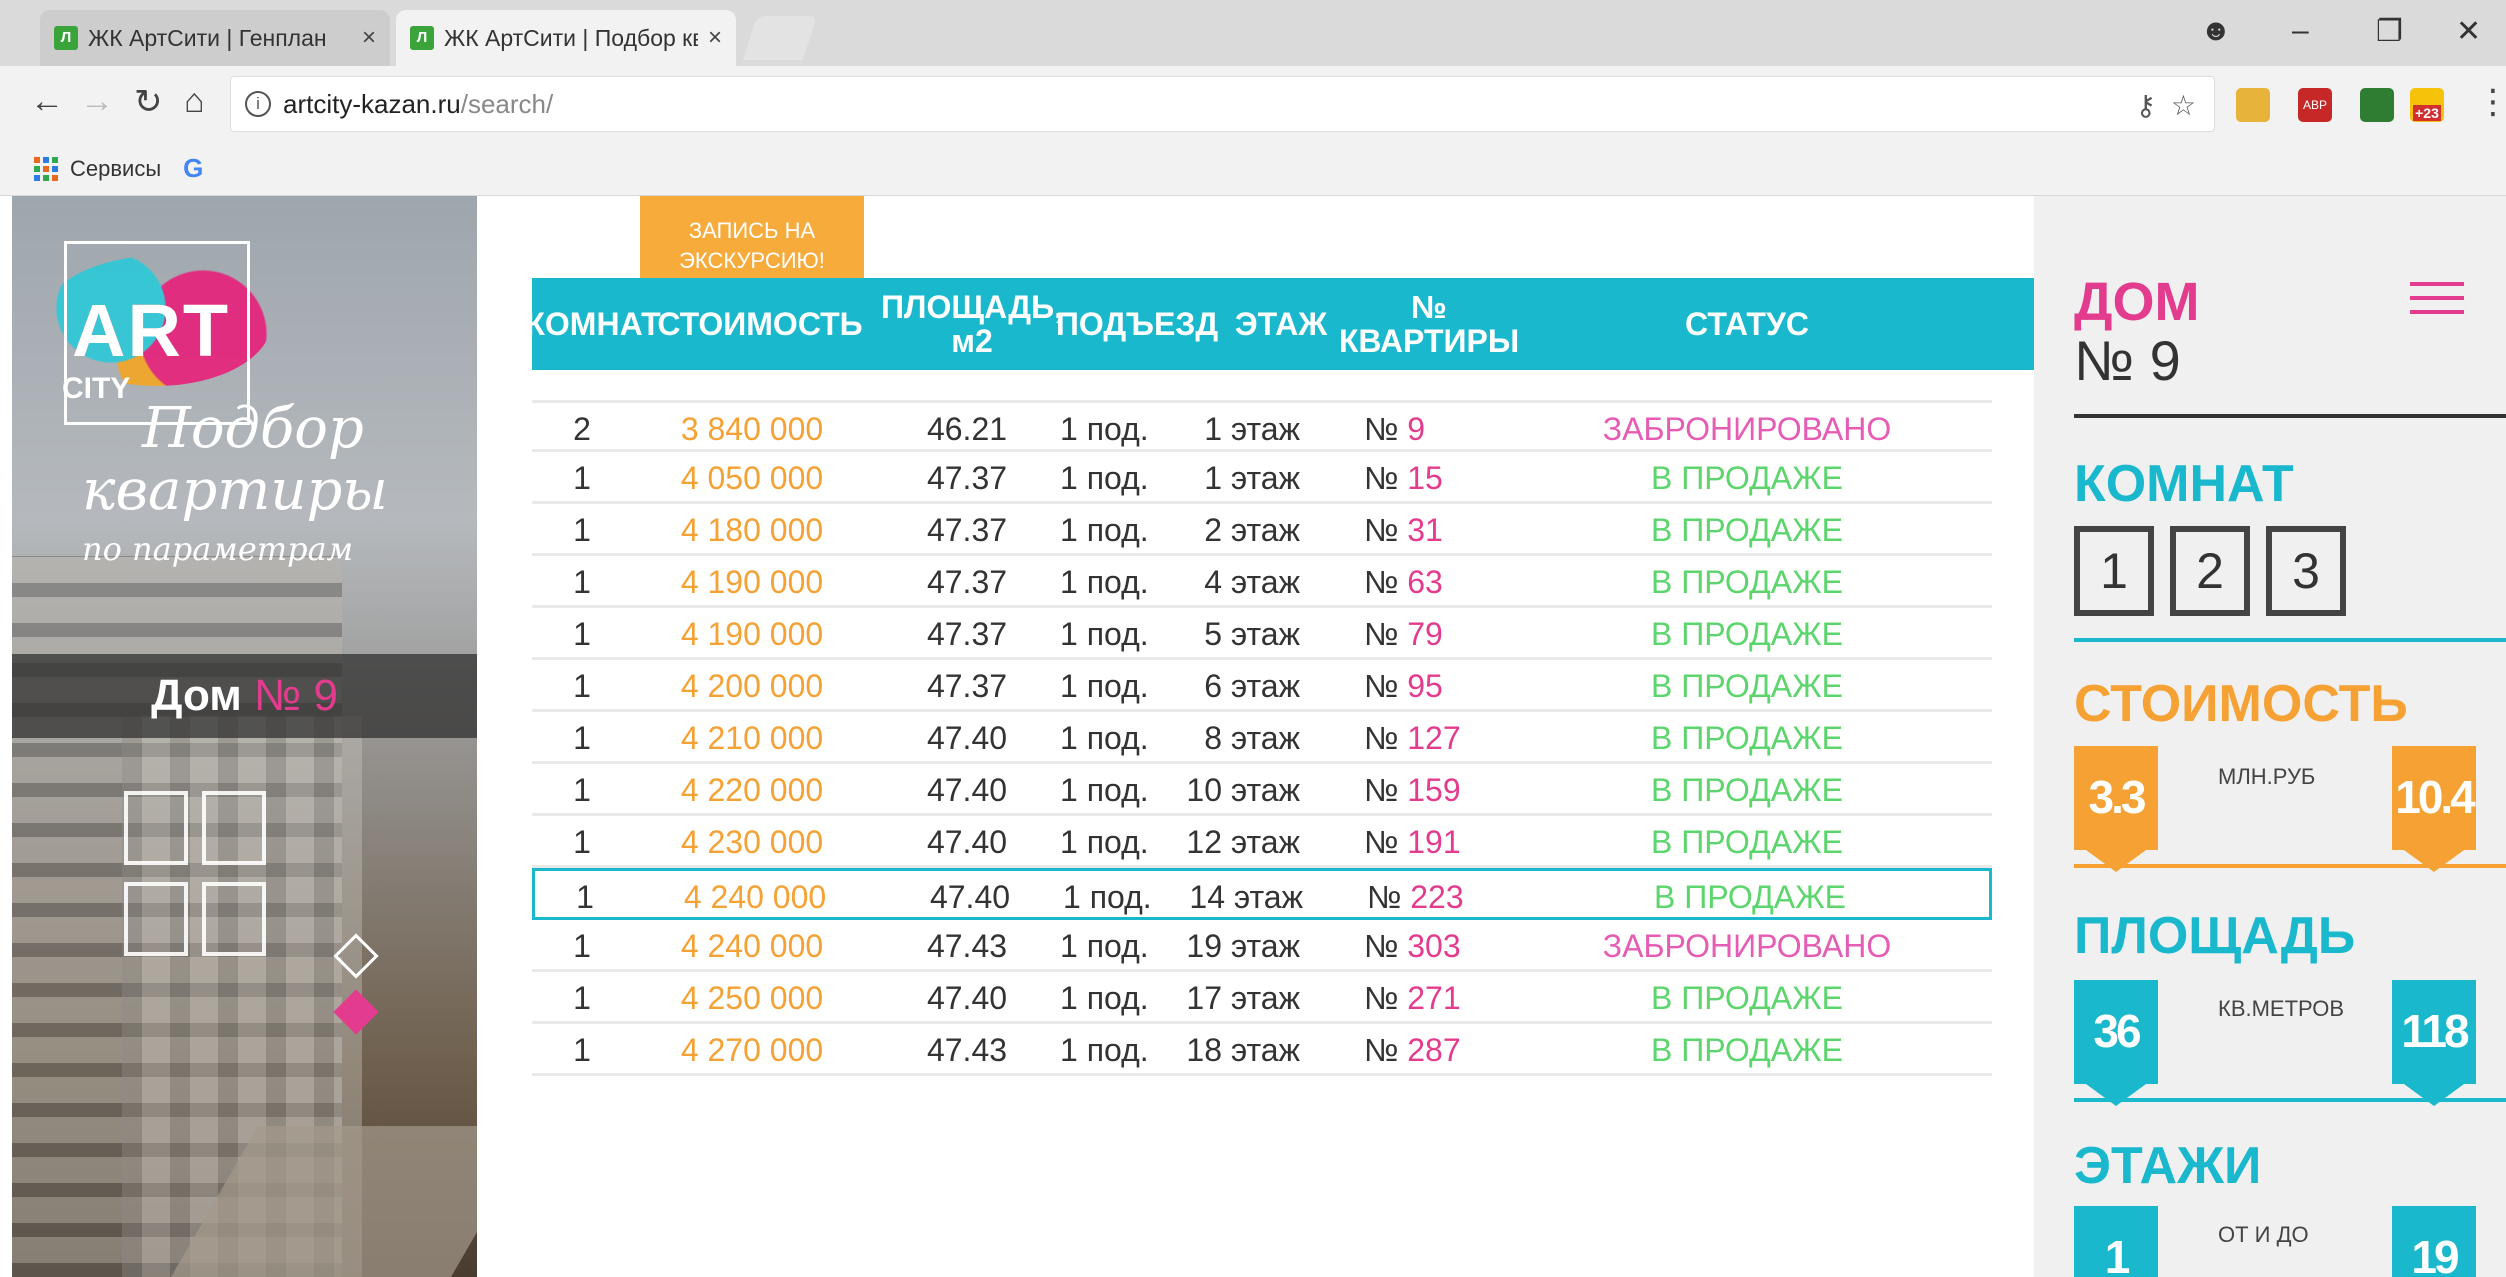 Image resolution: width=2506 pixels, height=1277 pixels. What do you see at coordinates (96, 388) in the screenshot?
I see `logo-city-text: CITY` at bounding box center [96, 388].